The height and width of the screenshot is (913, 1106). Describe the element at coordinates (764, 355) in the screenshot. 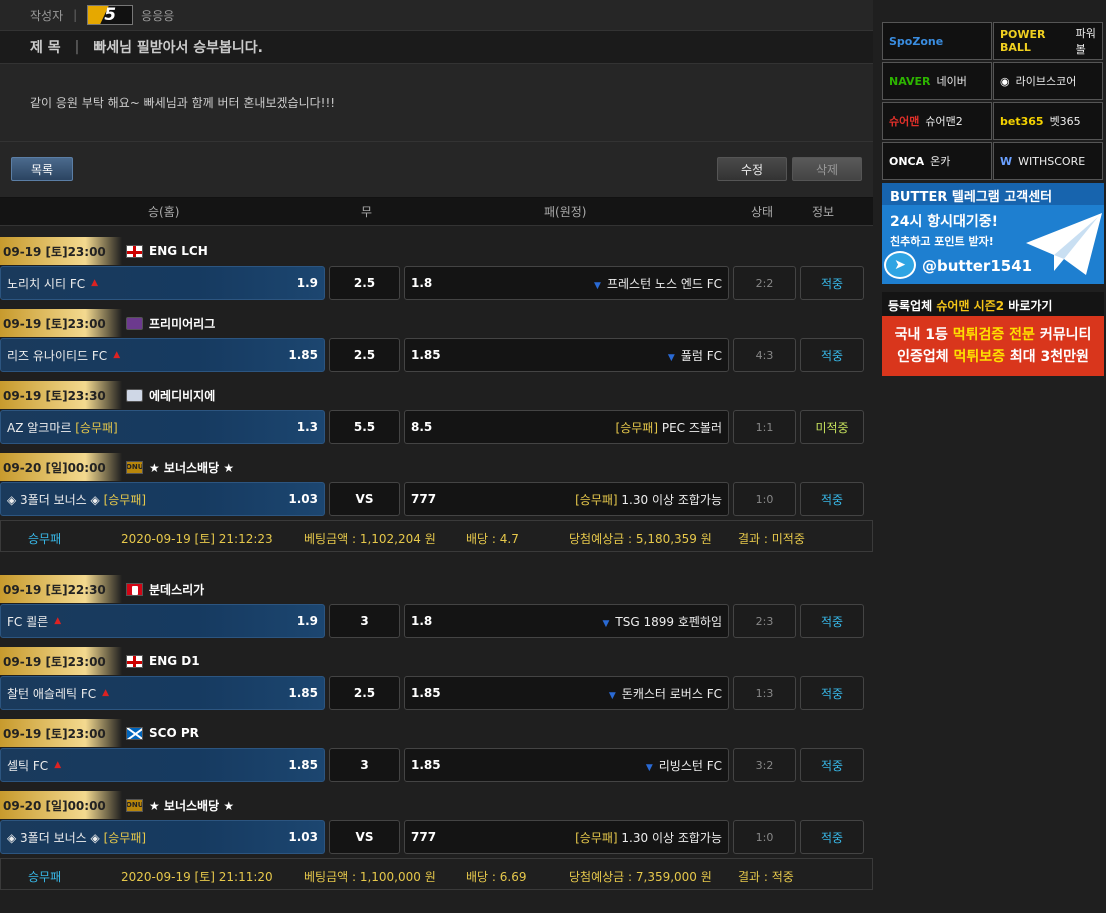

I see `game-score: 4:3` at that location.